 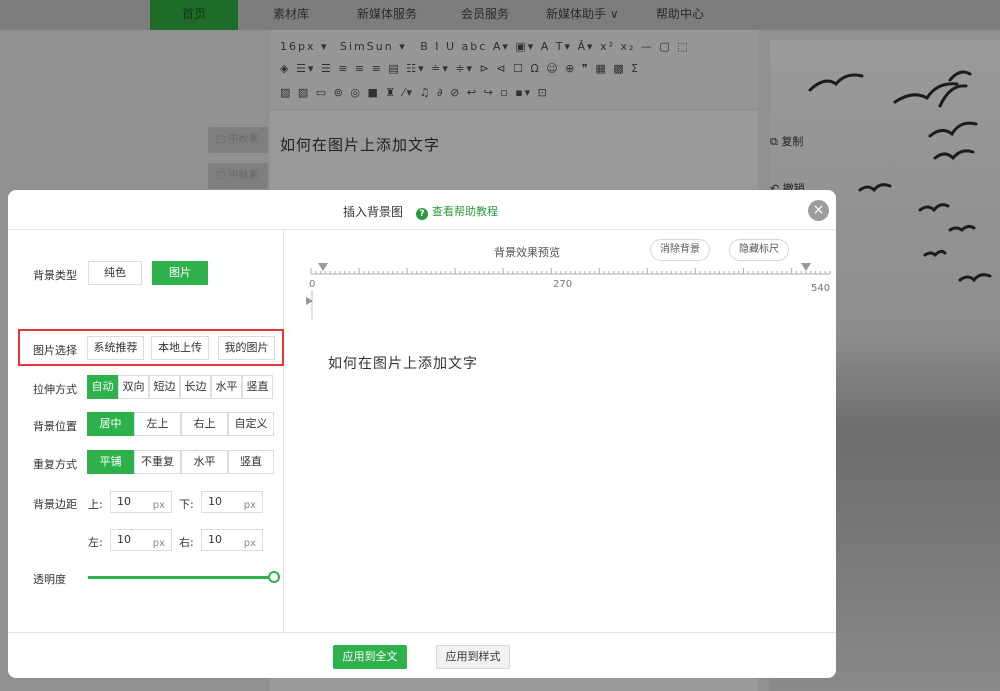 I want to click on repeat-vertical-button: 竖直, so click(x=251, y=462).